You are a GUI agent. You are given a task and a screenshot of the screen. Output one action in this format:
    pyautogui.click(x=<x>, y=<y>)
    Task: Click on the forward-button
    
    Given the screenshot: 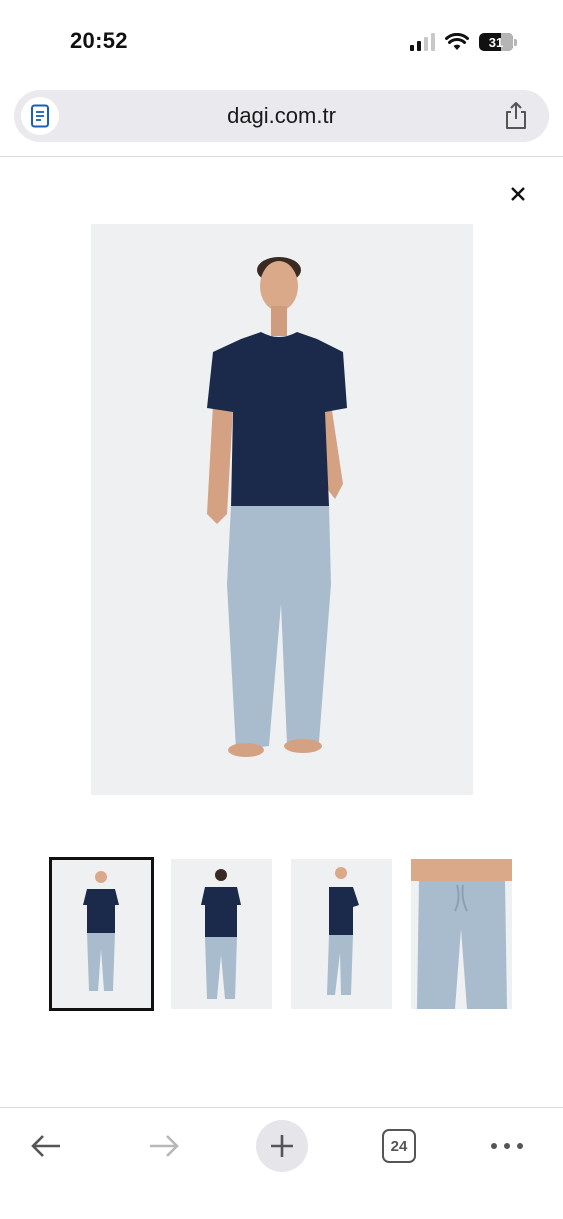 What is the action you would take?
    pyautogui.click(x=164, y=1146)
    